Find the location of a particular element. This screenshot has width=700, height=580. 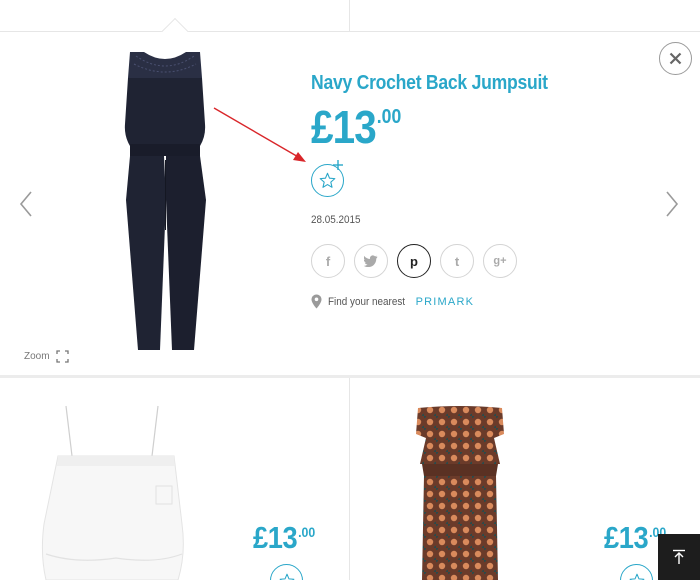

googleplus-share-button: g+ is located at coordinates (500, 261).